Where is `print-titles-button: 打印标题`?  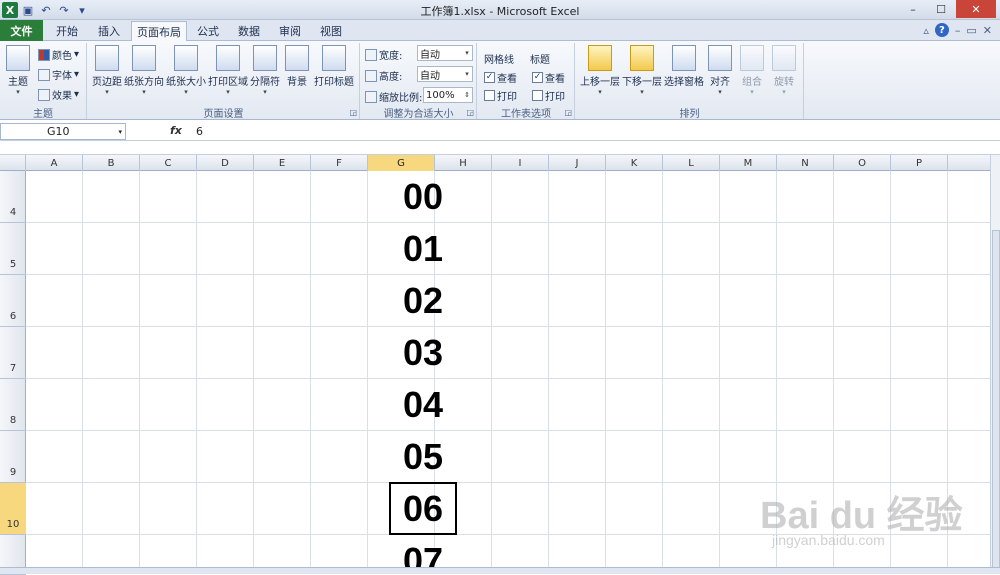 print-titles-button: 打印标题 is located at coordinates (334, 66).